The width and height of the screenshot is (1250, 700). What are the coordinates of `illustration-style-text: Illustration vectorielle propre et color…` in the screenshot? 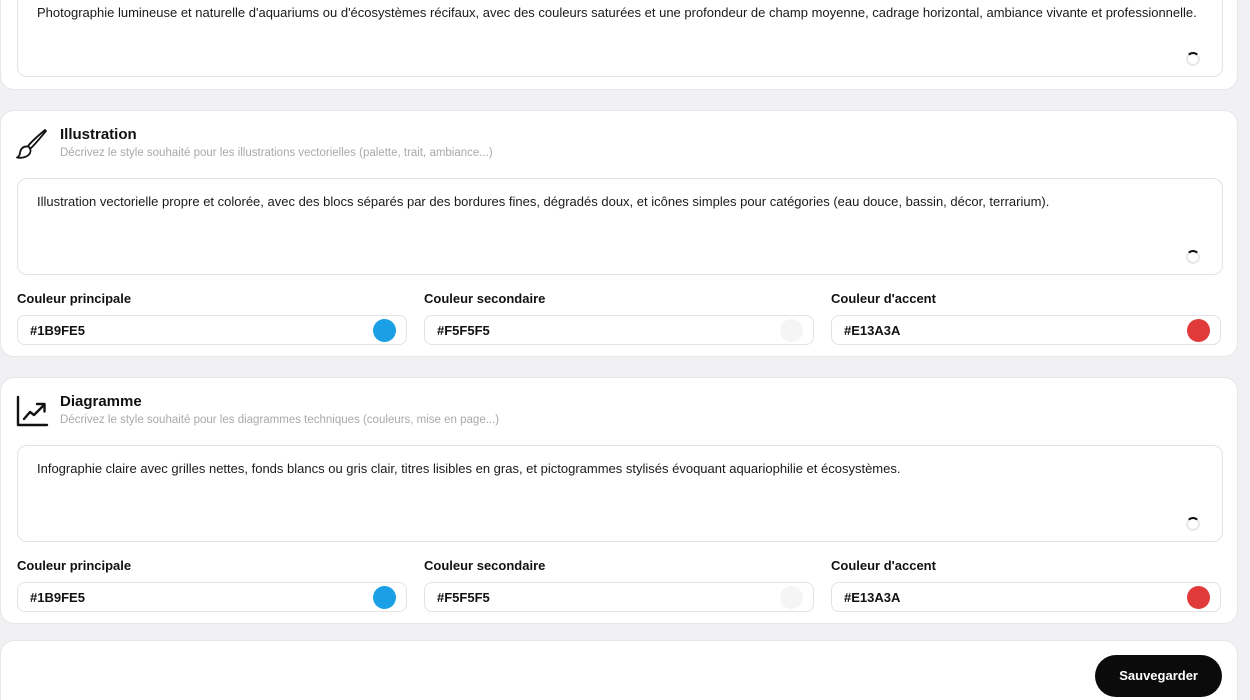 It's located at (543, 201).